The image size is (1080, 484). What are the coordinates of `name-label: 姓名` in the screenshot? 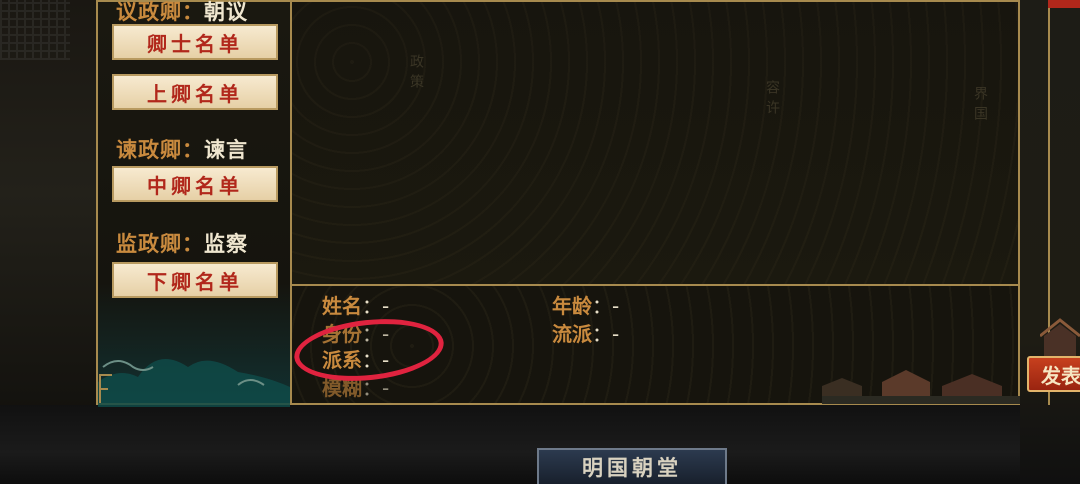 It's located at (342, 306).